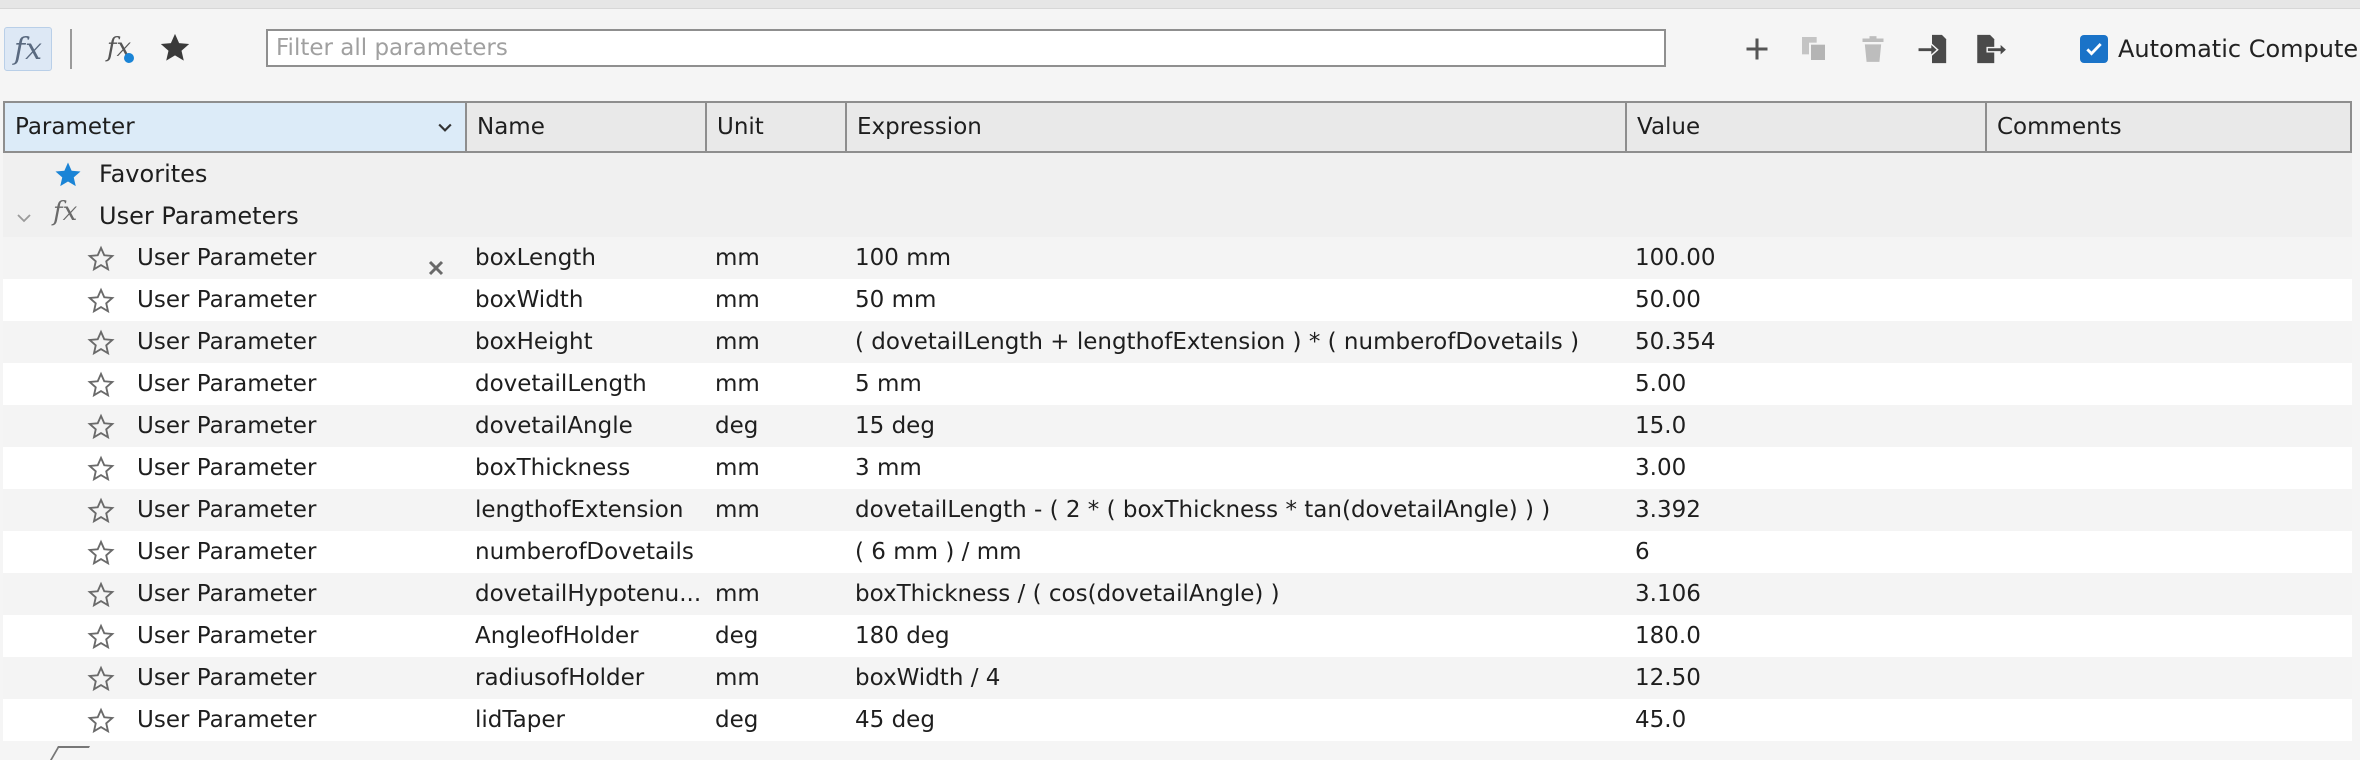  I want to click on table-row: User Parameter boxWidth mm 50 mm 50.00, so click(1177, 300).